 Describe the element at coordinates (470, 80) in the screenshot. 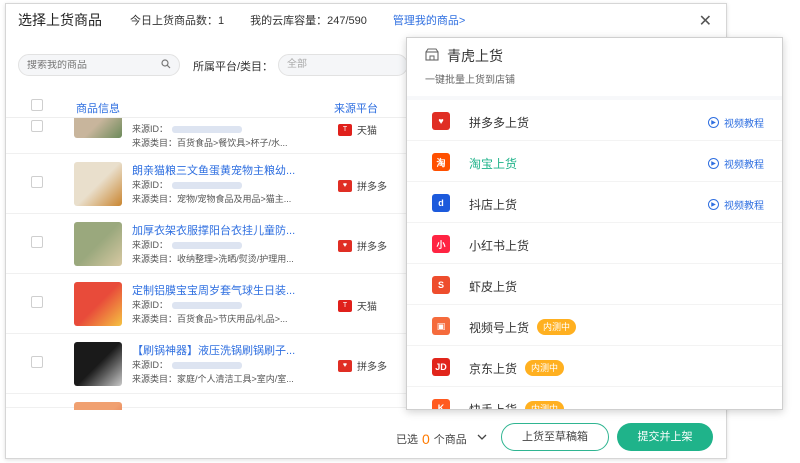

I see `popup-subtitle: 一键批量上货到店铺` at that location.